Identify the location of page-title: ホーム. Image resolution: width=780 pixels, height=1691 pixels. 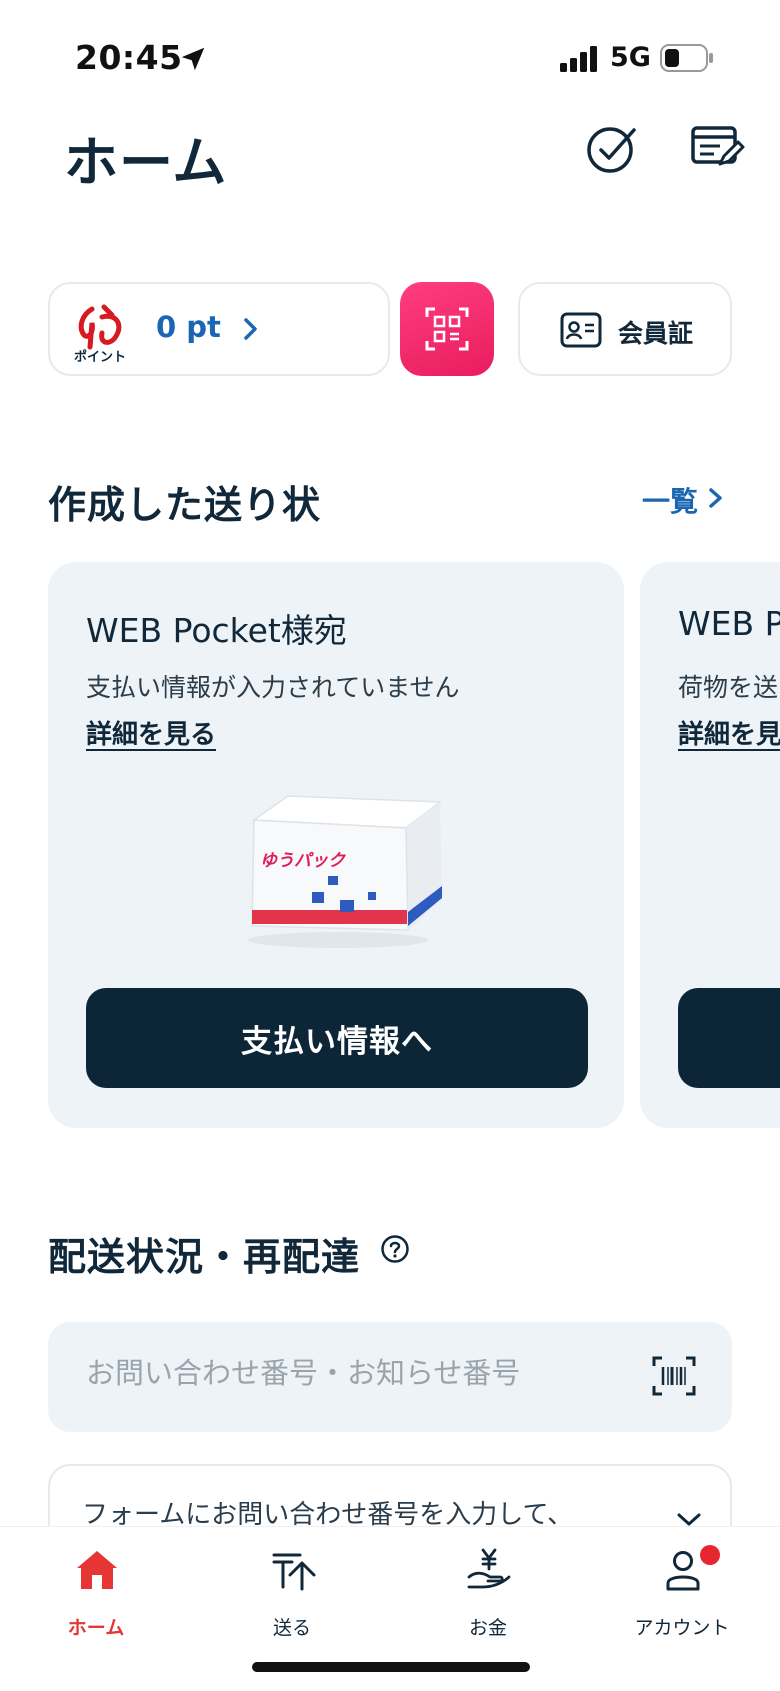
(146, 162).